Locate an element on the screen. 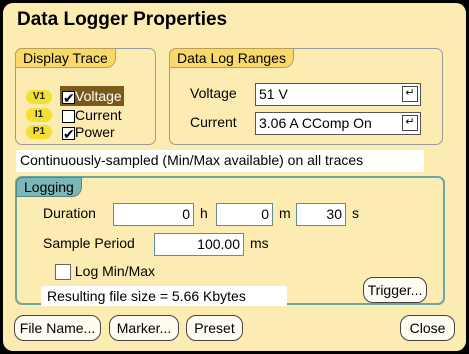 The image size is (469, 354). trace-power-label: Power is located at coordinates (95, 132).